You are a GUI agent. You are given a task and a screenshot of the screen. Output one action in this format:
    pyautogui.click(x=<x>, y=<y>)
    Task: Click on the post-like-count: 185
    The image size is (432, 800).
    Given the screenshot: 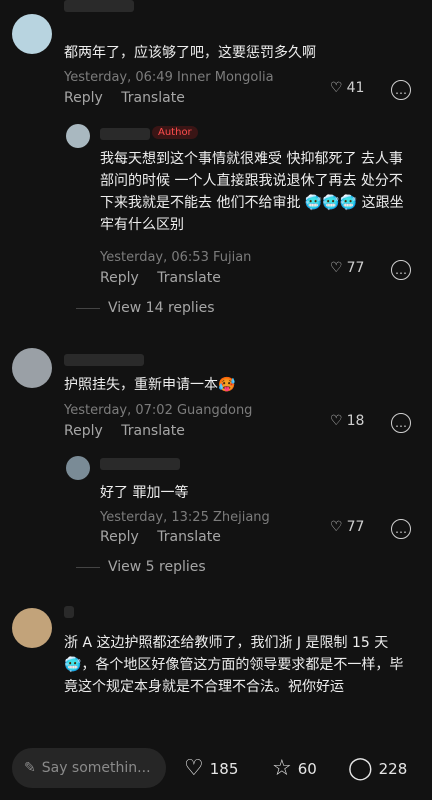 What is the action you would take?
    pyautogui.click(x=224, y=768)
    